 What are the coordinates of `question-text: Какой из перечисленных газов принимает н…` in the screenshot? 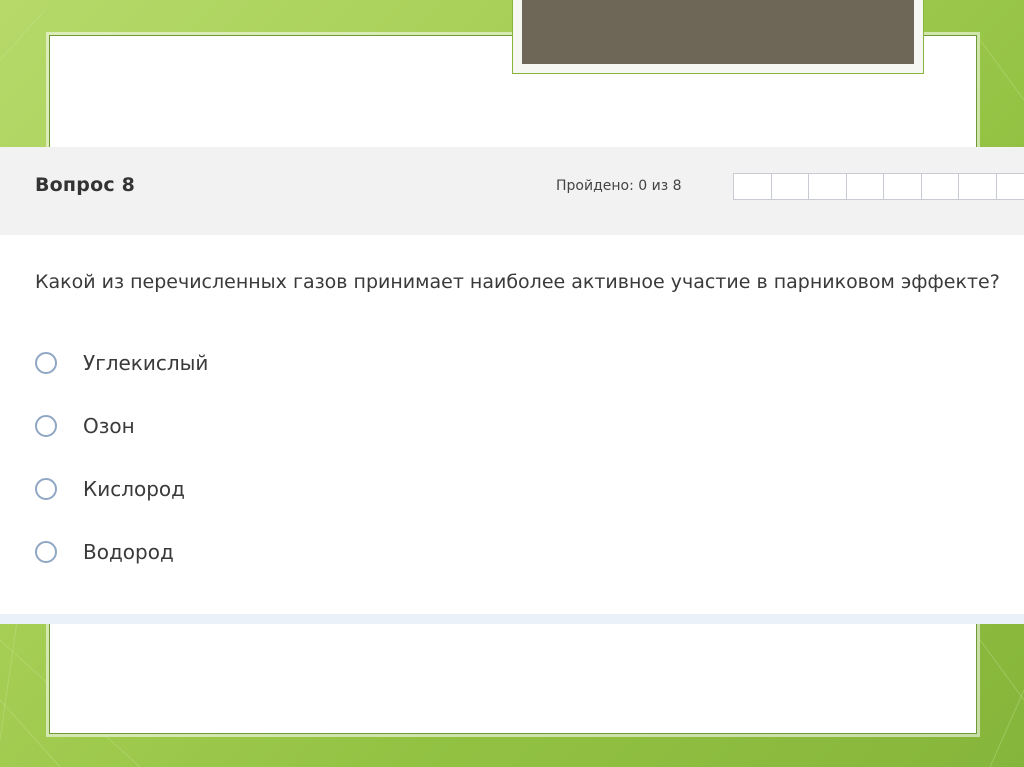 It's located at (517, 282).